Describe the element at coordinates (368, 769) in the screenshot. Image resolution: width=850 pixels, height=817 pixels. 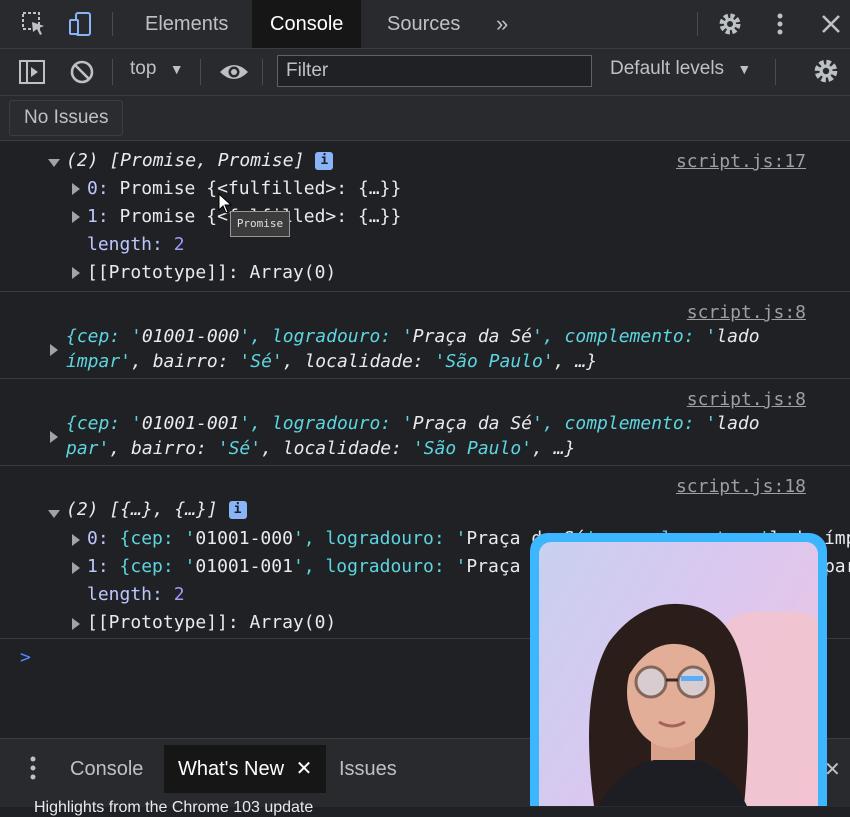
I see `drawer-tab-issues: Issues` at that location.